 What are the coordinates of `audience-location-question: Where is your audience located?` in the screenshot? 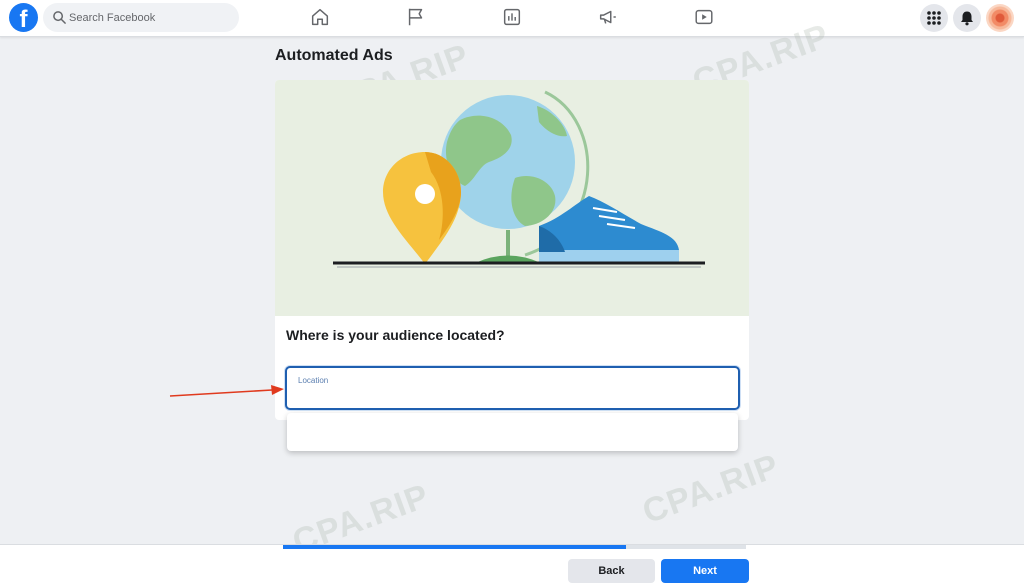 It's located at (395, 335).